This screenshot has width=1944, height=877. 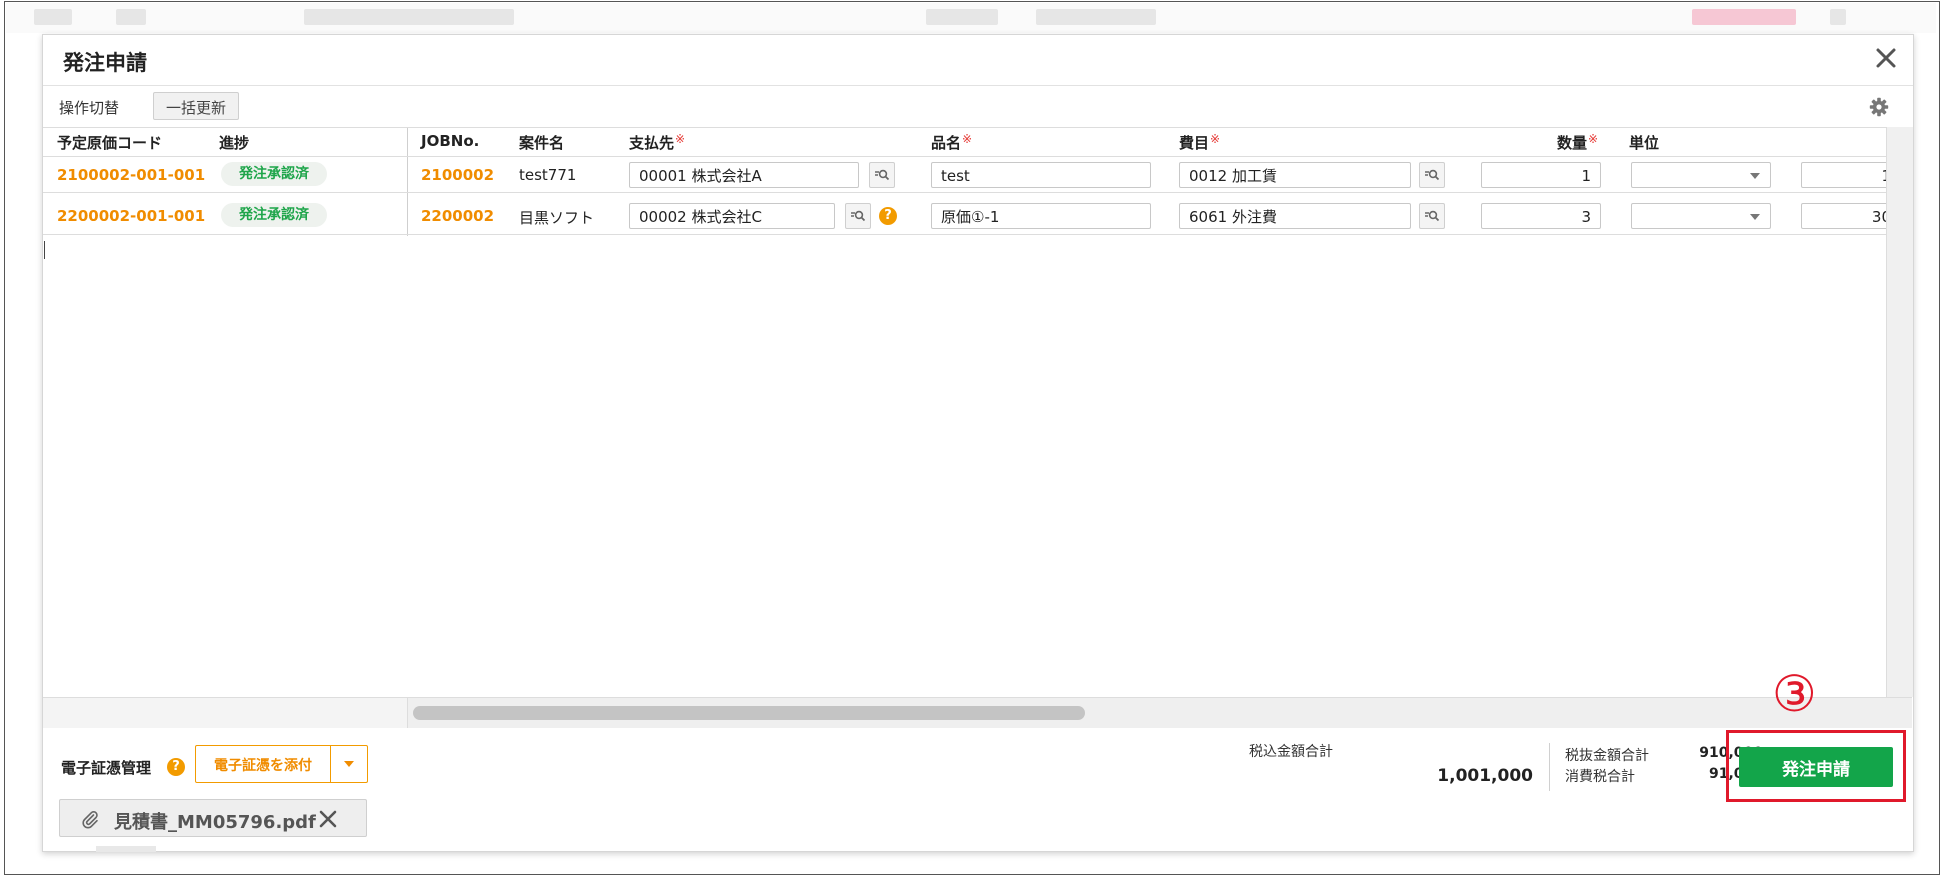 I want to click on header-job-no: JOBNo., so click(x=450, y=141).